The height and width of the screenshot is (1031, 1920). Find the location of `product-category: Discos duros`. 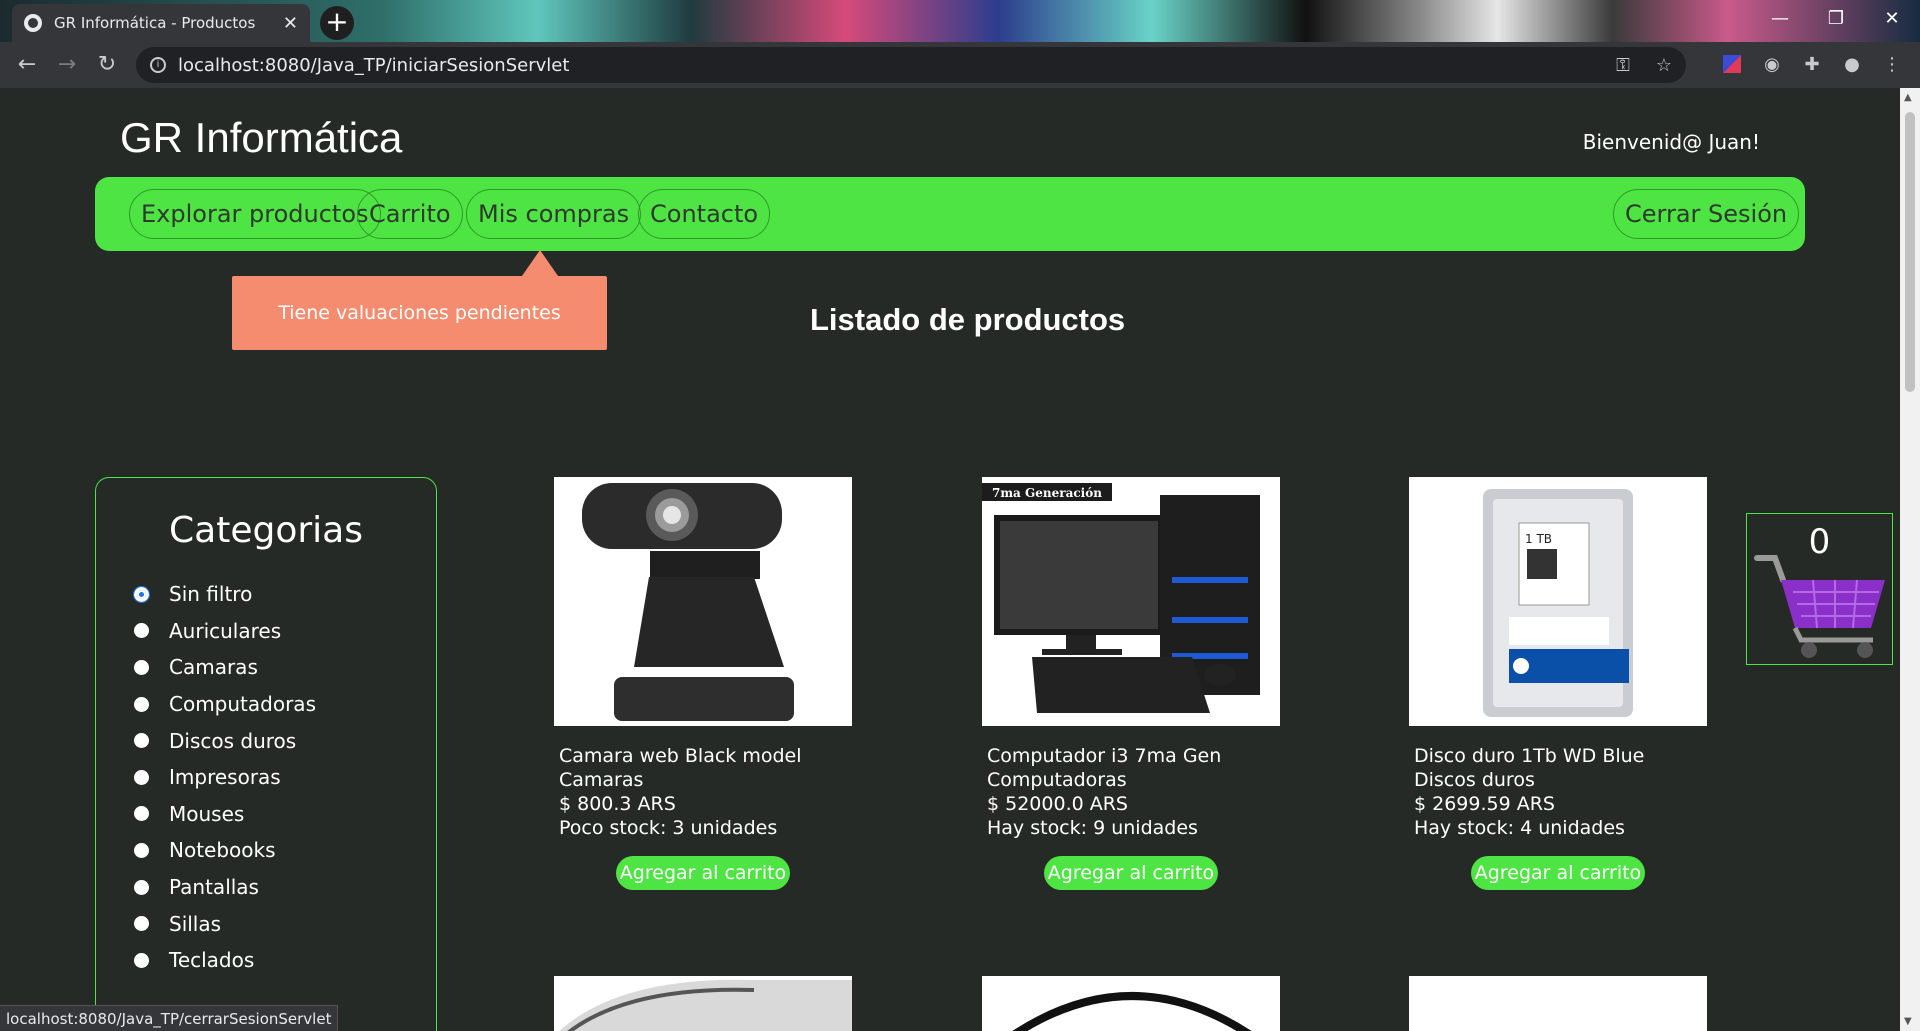

product-category: Discos duros is located at coordinates (1474, 780).